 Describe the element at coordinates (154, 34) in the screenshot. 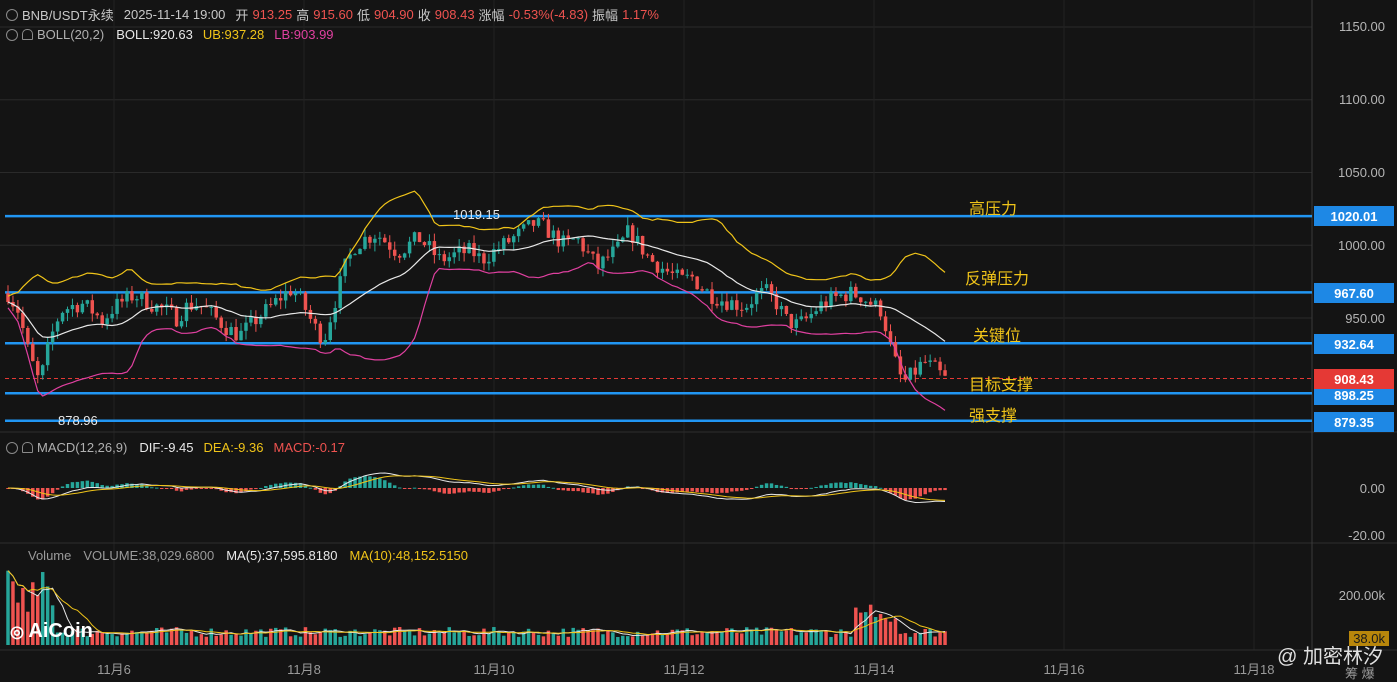

I see `boll-mid: BOLL:920.63` at that location.